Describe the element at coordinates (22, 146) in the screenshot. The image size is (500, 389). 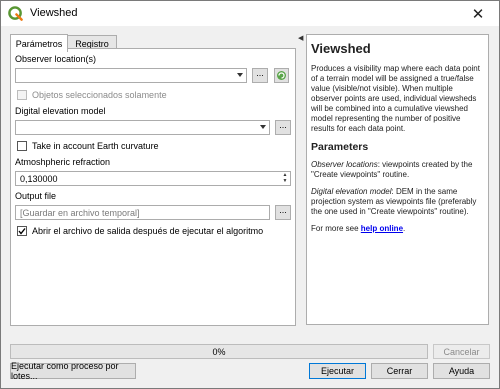
I see `earth-curvature-checkbox` at that location.